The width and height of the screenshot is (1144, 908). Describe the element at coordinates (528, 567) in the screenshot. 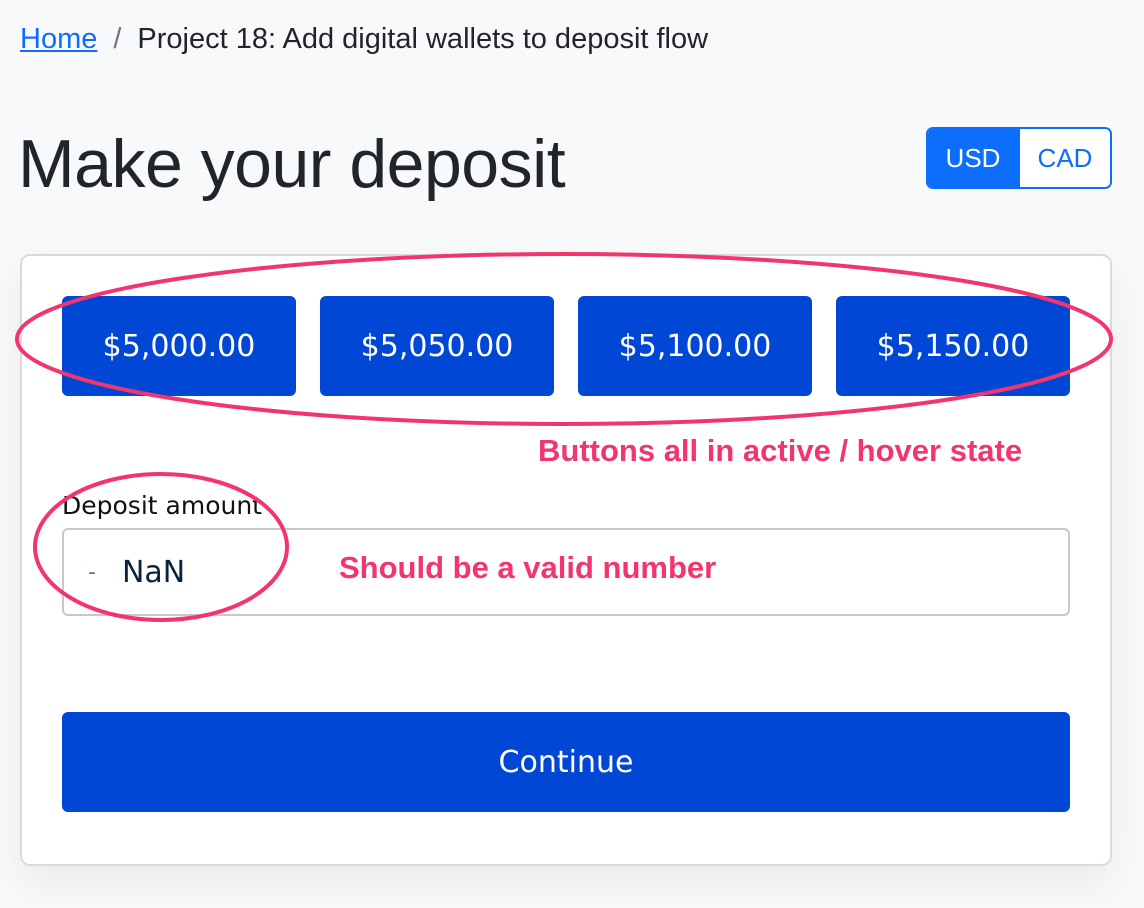

I see `input-annotation: Should be a valid number` at that location.